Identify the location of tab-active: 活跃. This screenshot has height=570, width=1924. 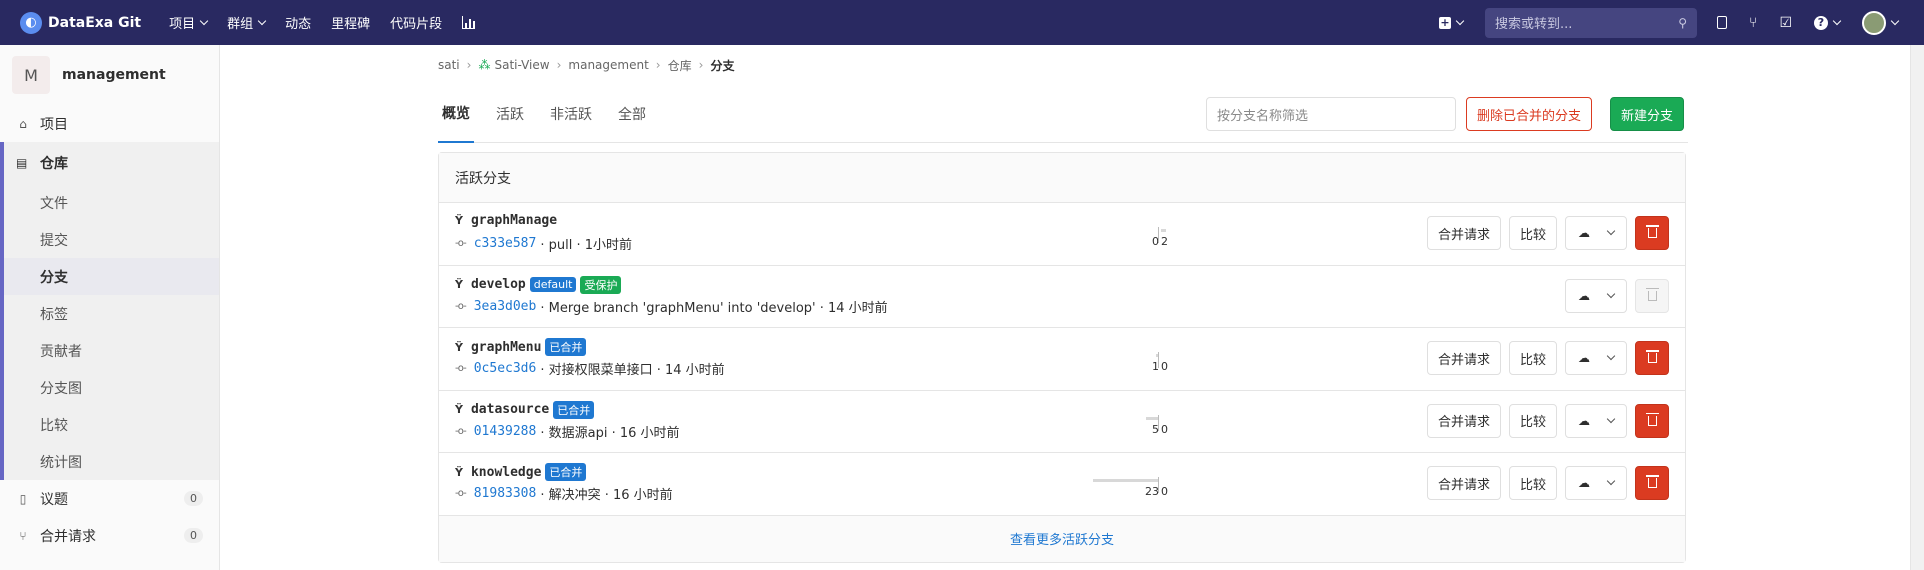
(510, 114).